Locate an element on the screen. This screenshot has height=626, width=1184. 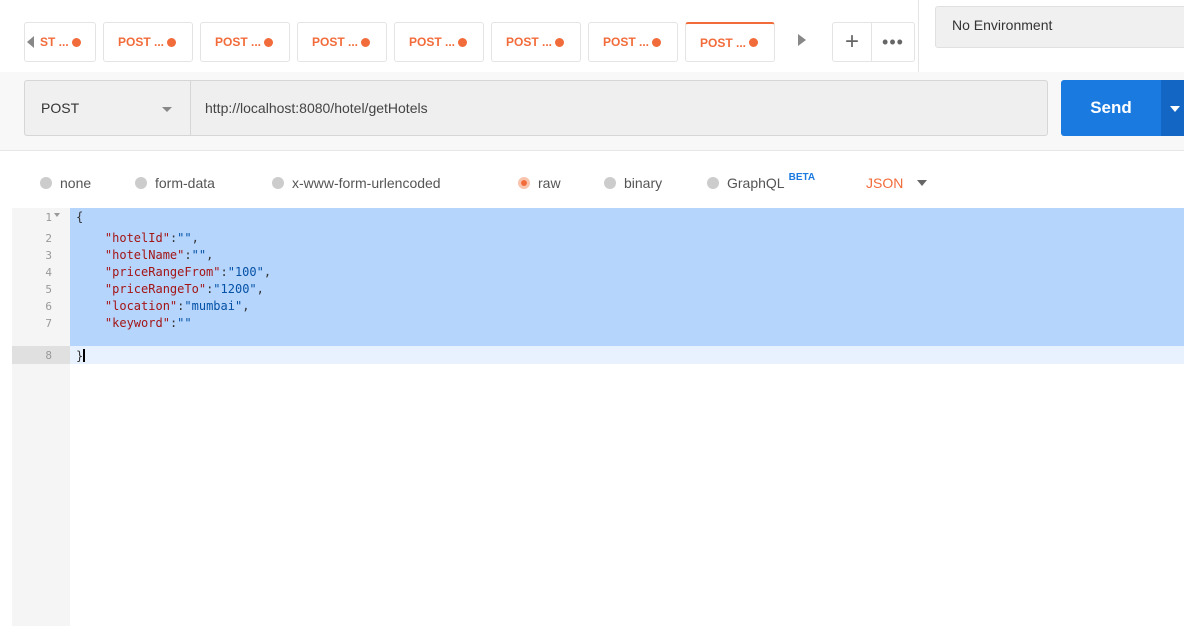
line-number: 3 is located at coordinates (48, 255).